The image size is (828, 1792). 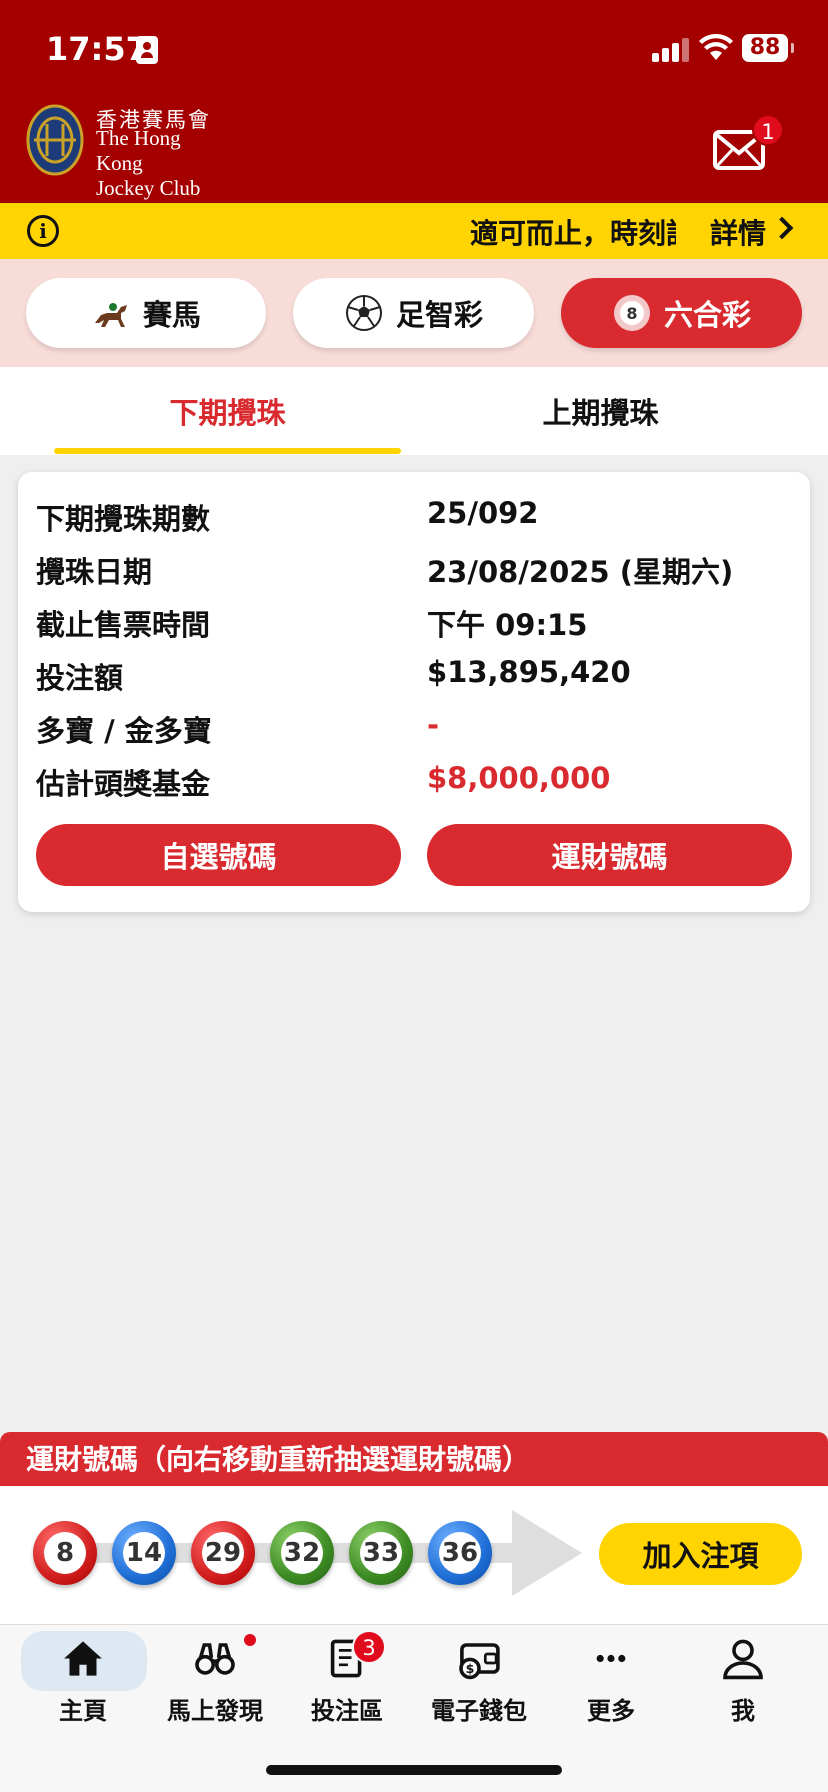 What do you see at coordinates (110, 315) in the screenshot?
I see `racehorse-icon` at bounding box center [110, 315].